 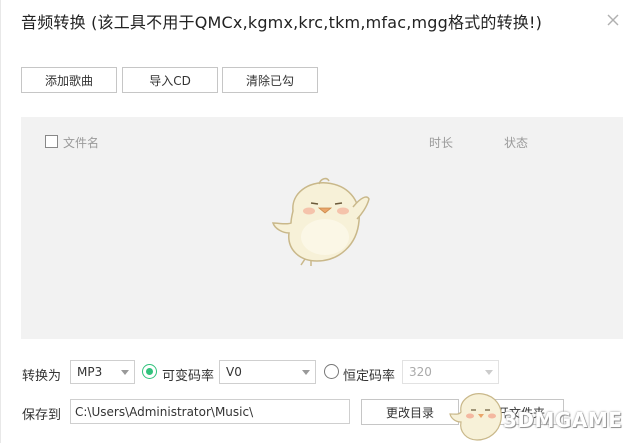 What do you see at coordinates (516, 143) in the screenshot?
I see `column-status: 状态` at bounding box center [516, 143].